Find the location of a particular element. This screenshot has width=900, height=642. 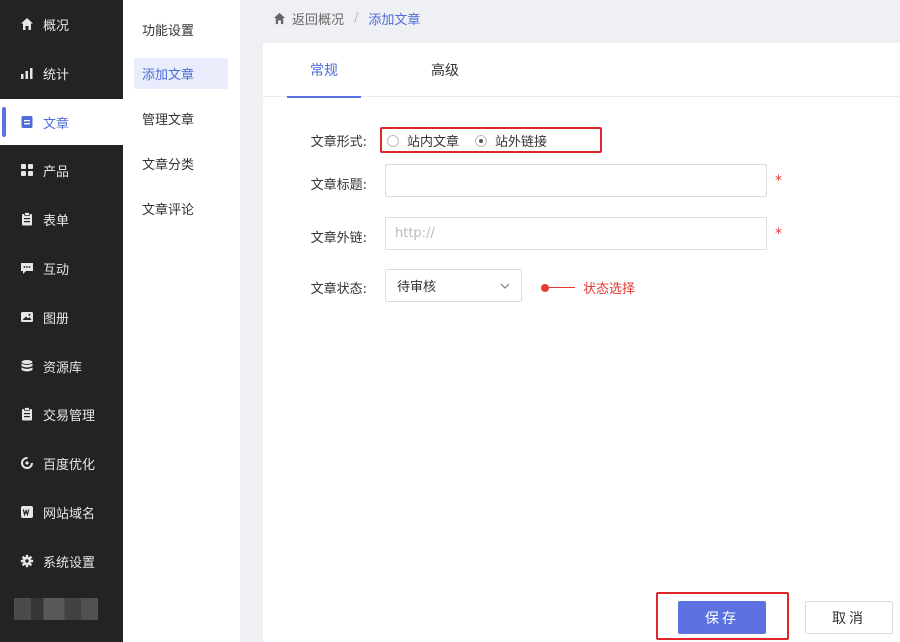

sidebar-item-label: 交易管理 is located at coordinates (69, 416).